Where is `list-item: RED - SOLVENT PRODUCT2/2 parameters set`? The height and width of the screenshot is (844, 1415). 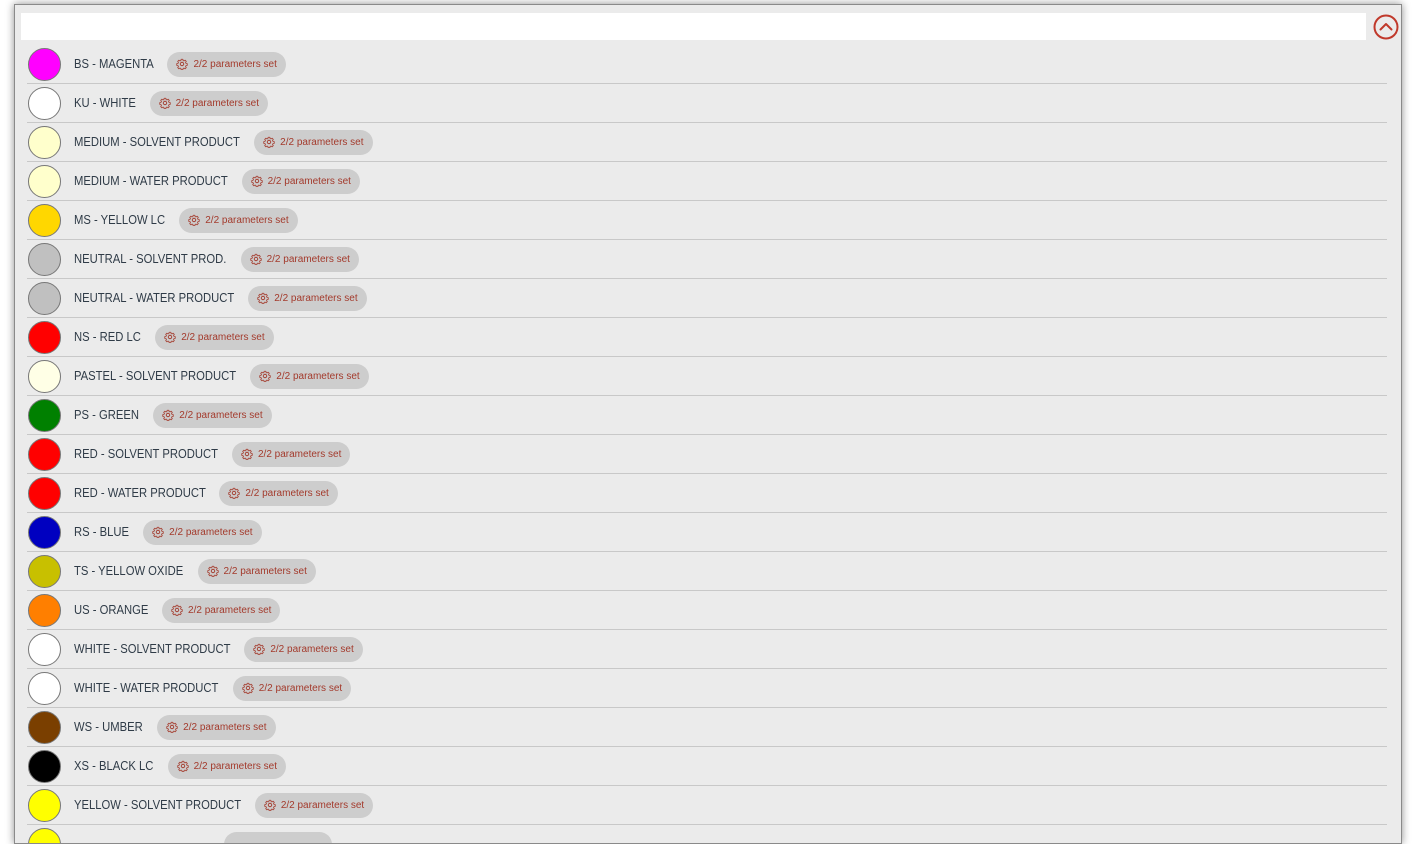 list-item: RED - SOLVENT PRODUCT2/2 parameters set is located at coordinates (707, 454).